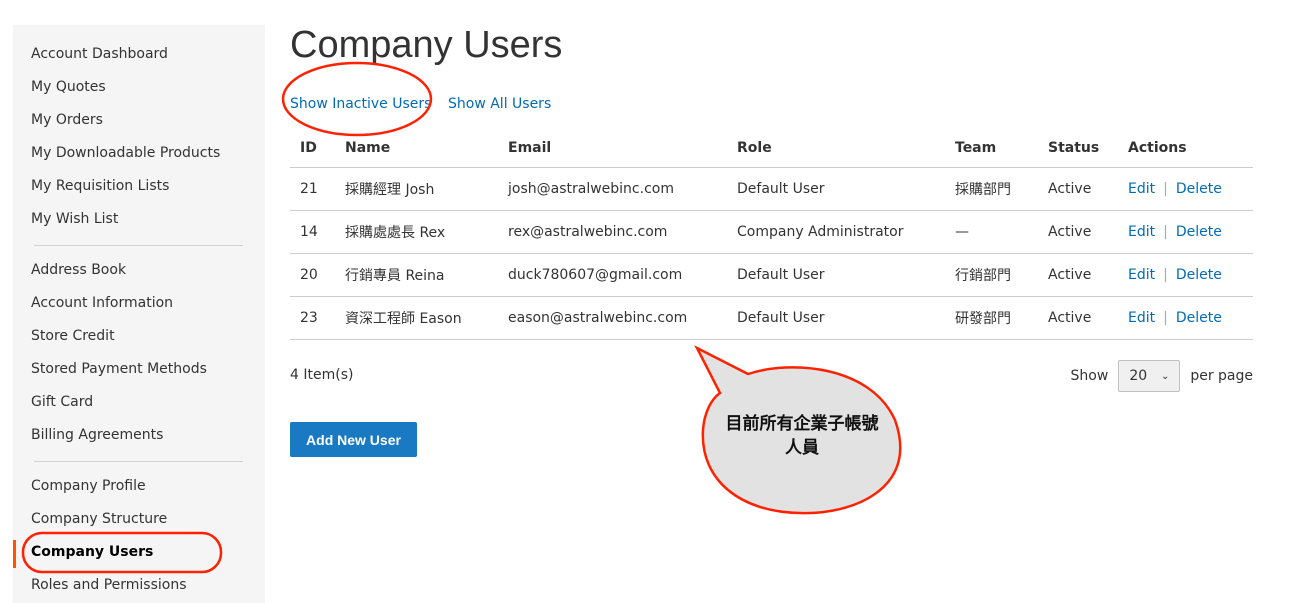  Describe the element at coordinates (612, 189) in the screenshot. I see `cell-email: josh@astralwebinc.com` at that location.